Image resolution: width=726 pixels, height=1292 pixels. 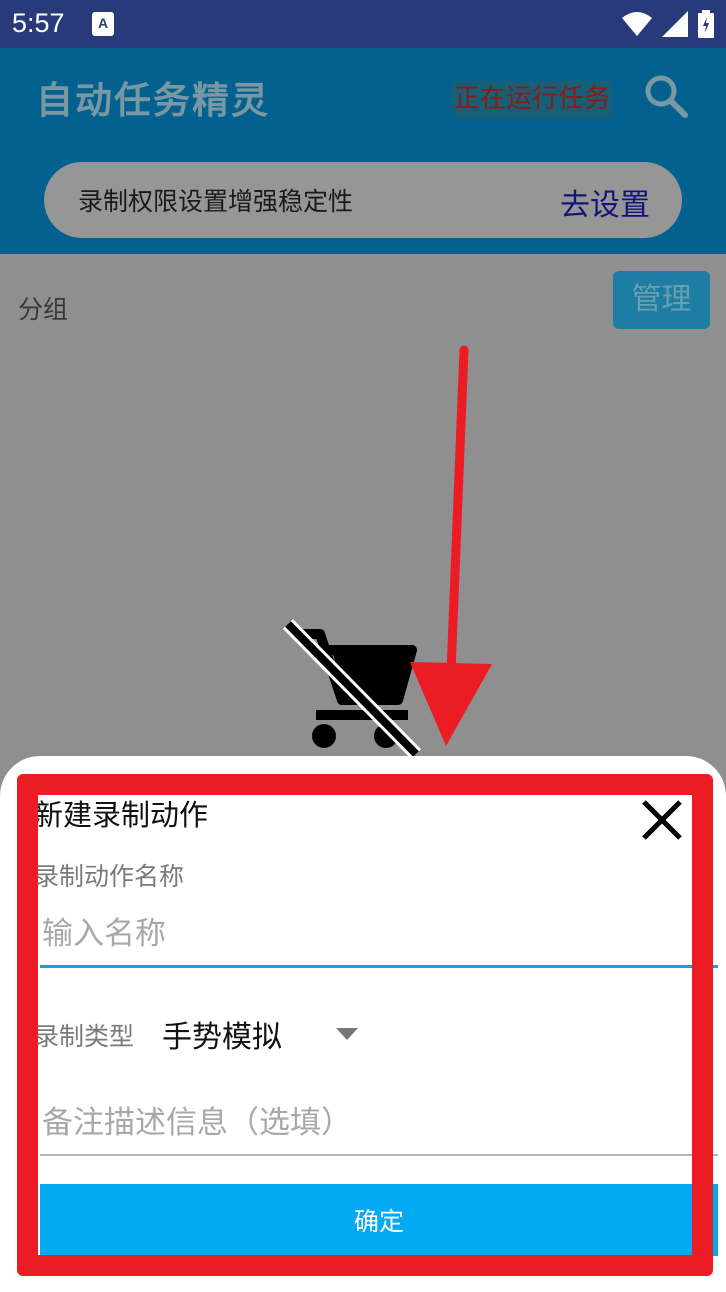 I want to click on signal-icon, so click(x=675, y=24).